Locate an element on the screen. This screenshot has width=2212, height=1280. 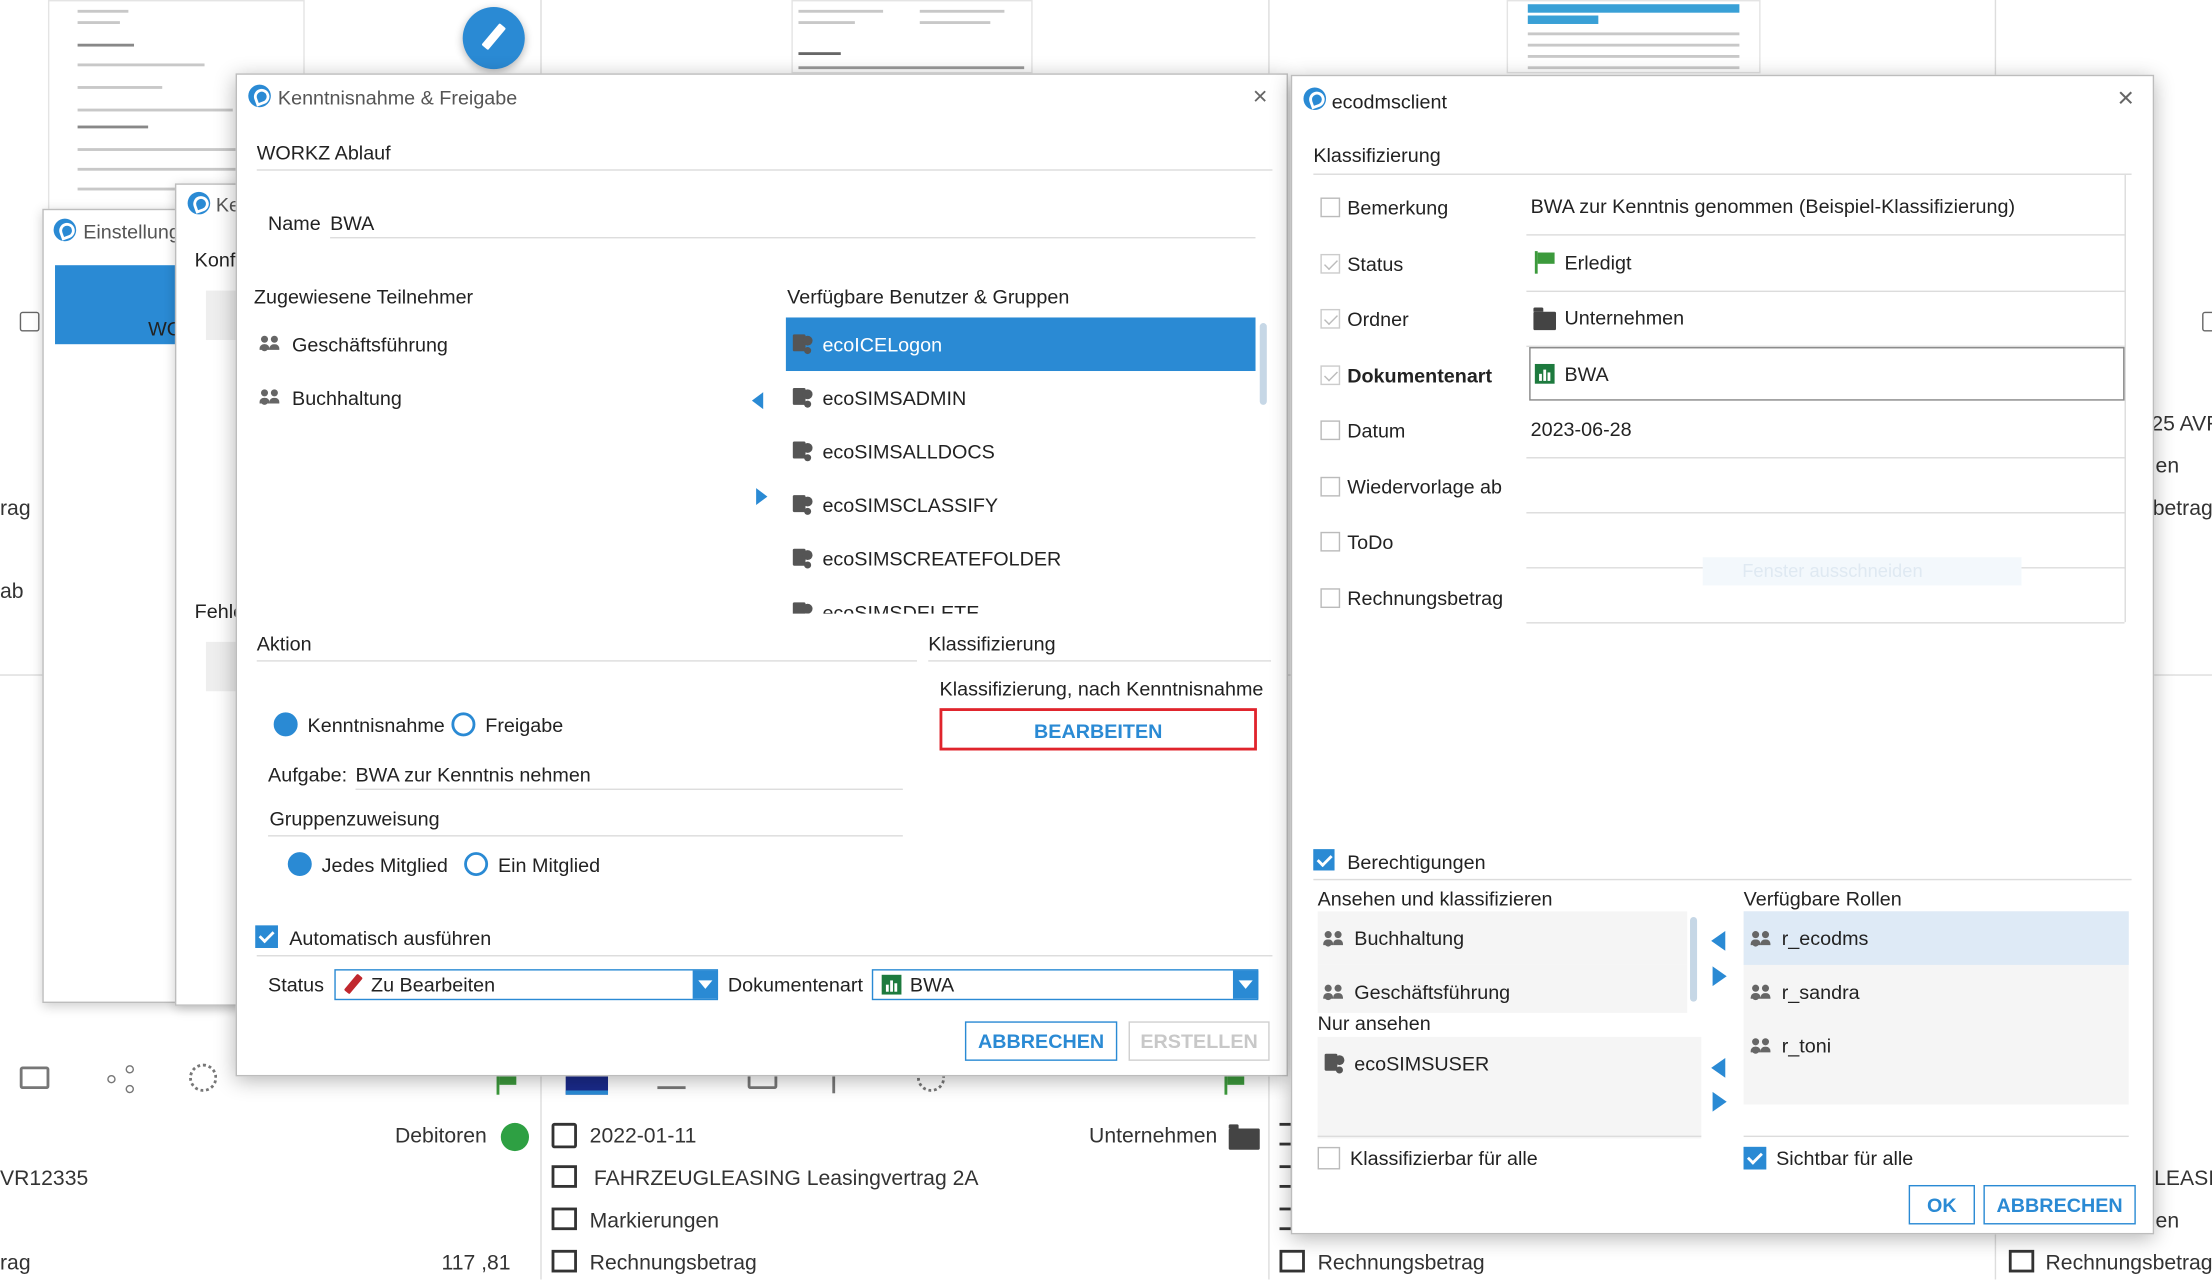
list-item: ecoSIMSUSER is located at coordinates (1510, 1064).